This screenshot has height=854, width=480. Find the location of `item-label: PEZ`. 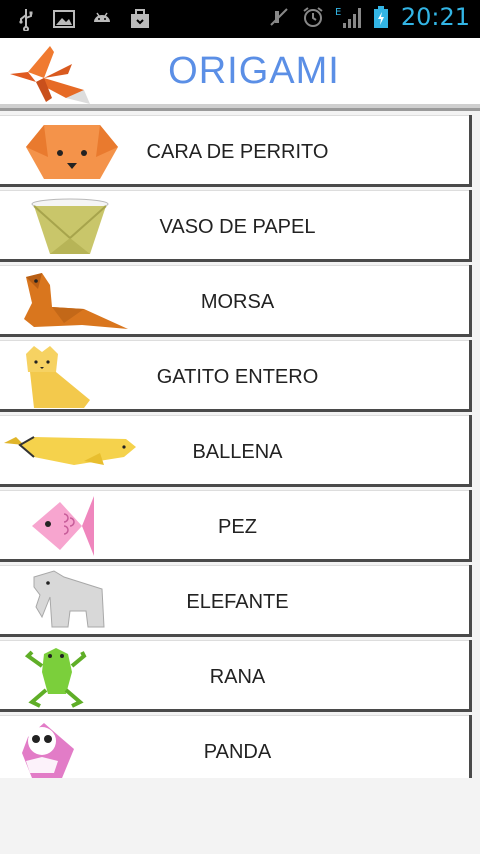

item-label: PEZ is located at coordinates (237, 527).